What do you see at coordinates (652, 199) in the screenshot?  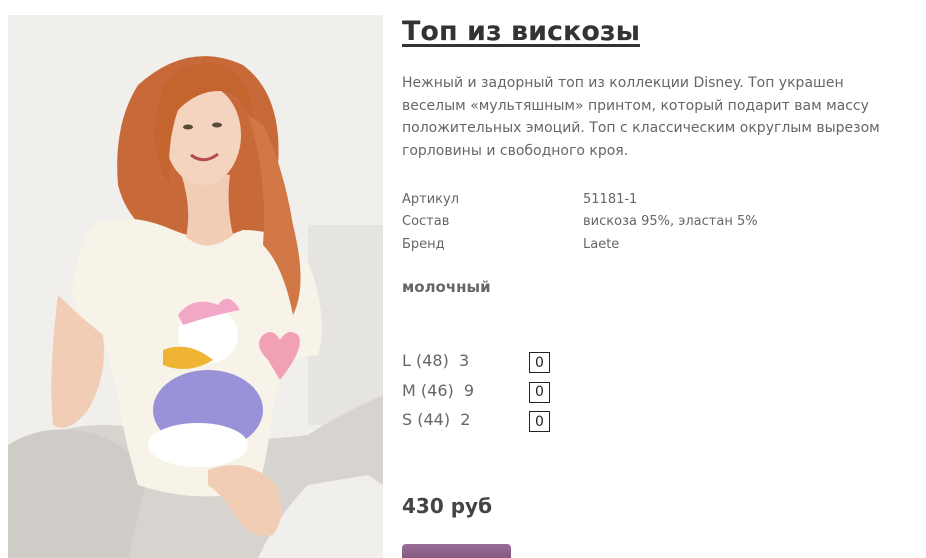 I see `spec-row-article: Артикул 51181-1` at bounding box center [652, 199].